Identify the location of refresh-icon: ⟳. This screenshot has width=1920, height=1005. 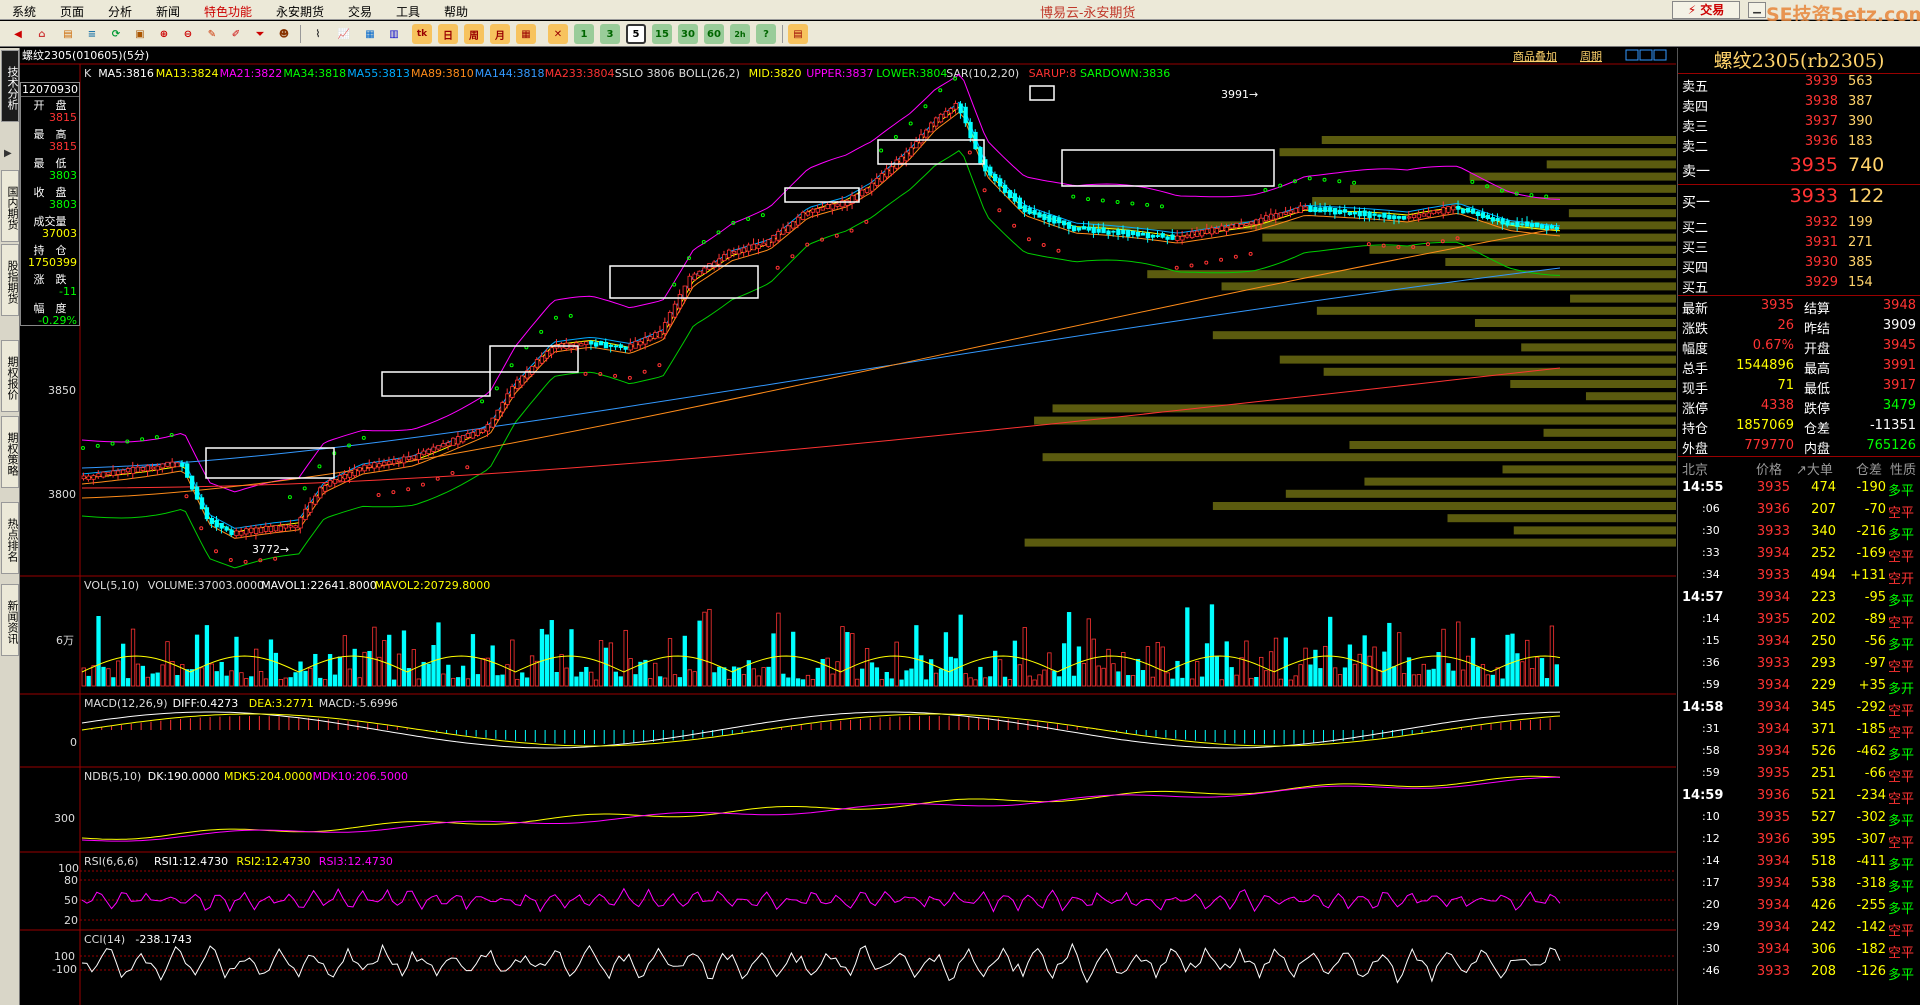
(116, 34).